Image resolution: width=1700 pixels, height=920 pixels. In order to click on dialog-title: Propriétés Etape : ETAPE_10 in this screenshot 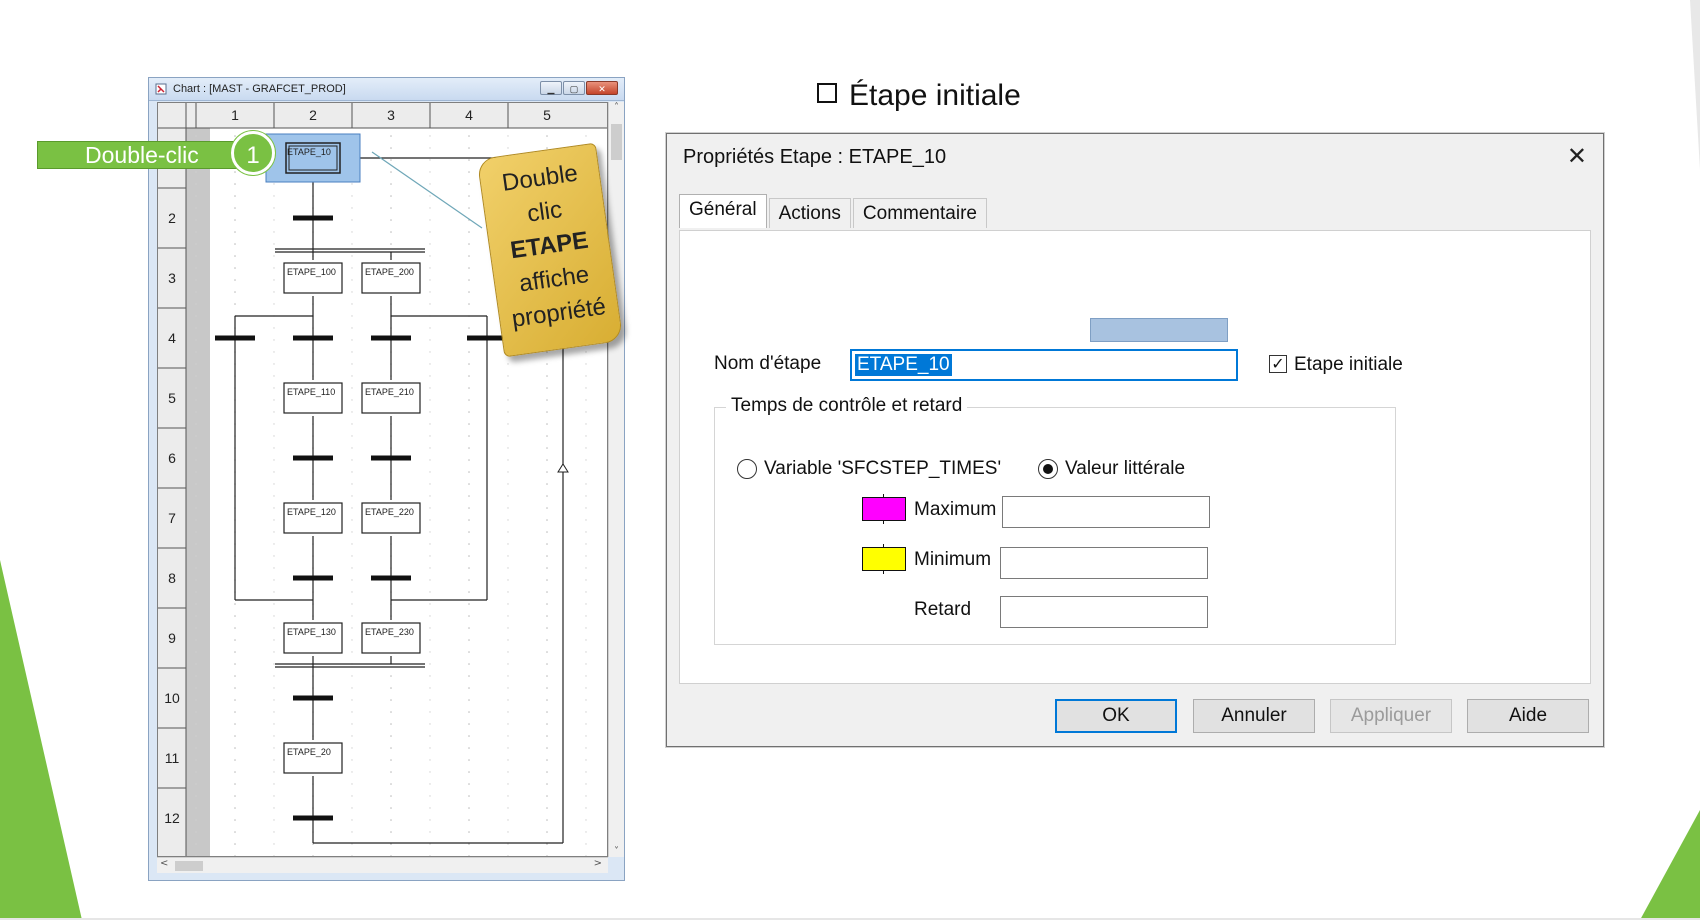, I will do `click(815, 157)`.